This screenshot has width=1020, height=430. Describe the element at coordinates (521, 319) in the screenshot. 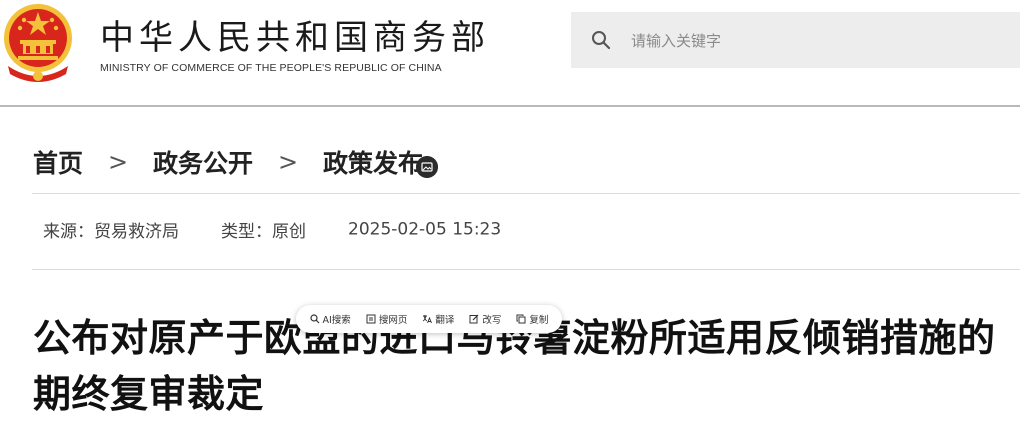

I see `copy-icon` at that location.